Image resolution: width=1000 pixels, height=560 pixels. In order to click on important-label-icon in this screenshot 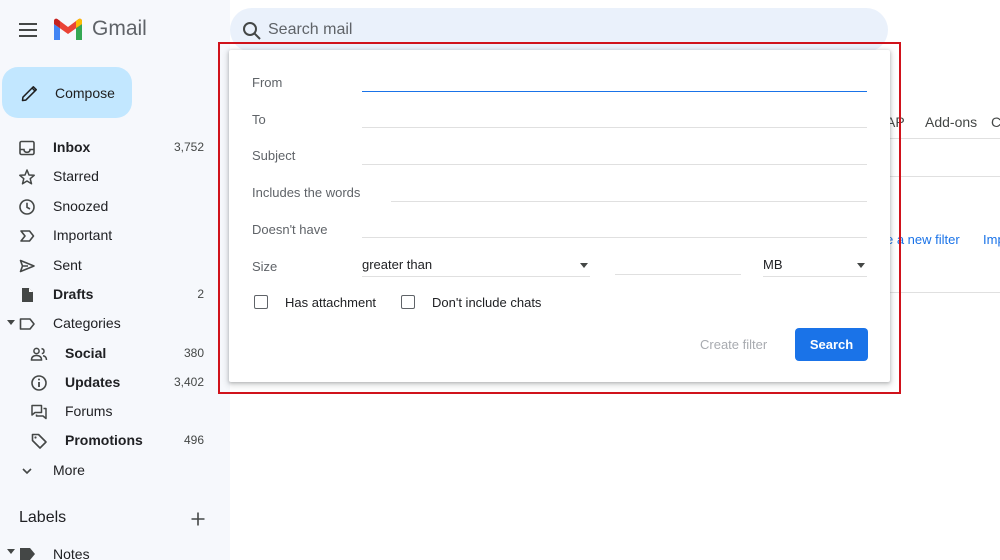, I will do `click(27, 236)`.